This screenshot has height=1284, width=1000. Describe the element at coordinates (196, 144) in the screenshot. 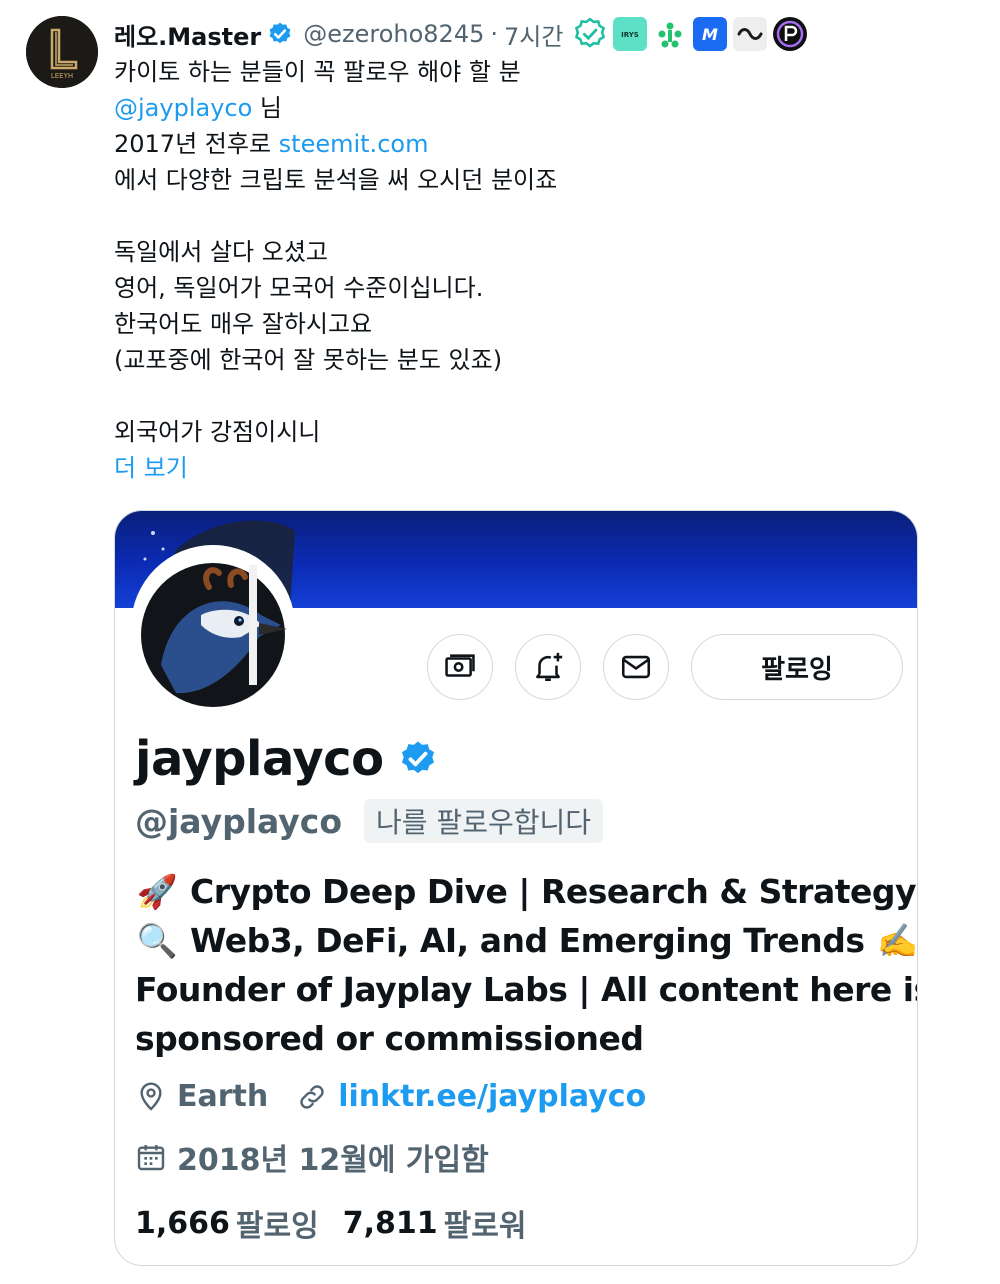

I see `line-prefix: 2017년 전후로` at that location.